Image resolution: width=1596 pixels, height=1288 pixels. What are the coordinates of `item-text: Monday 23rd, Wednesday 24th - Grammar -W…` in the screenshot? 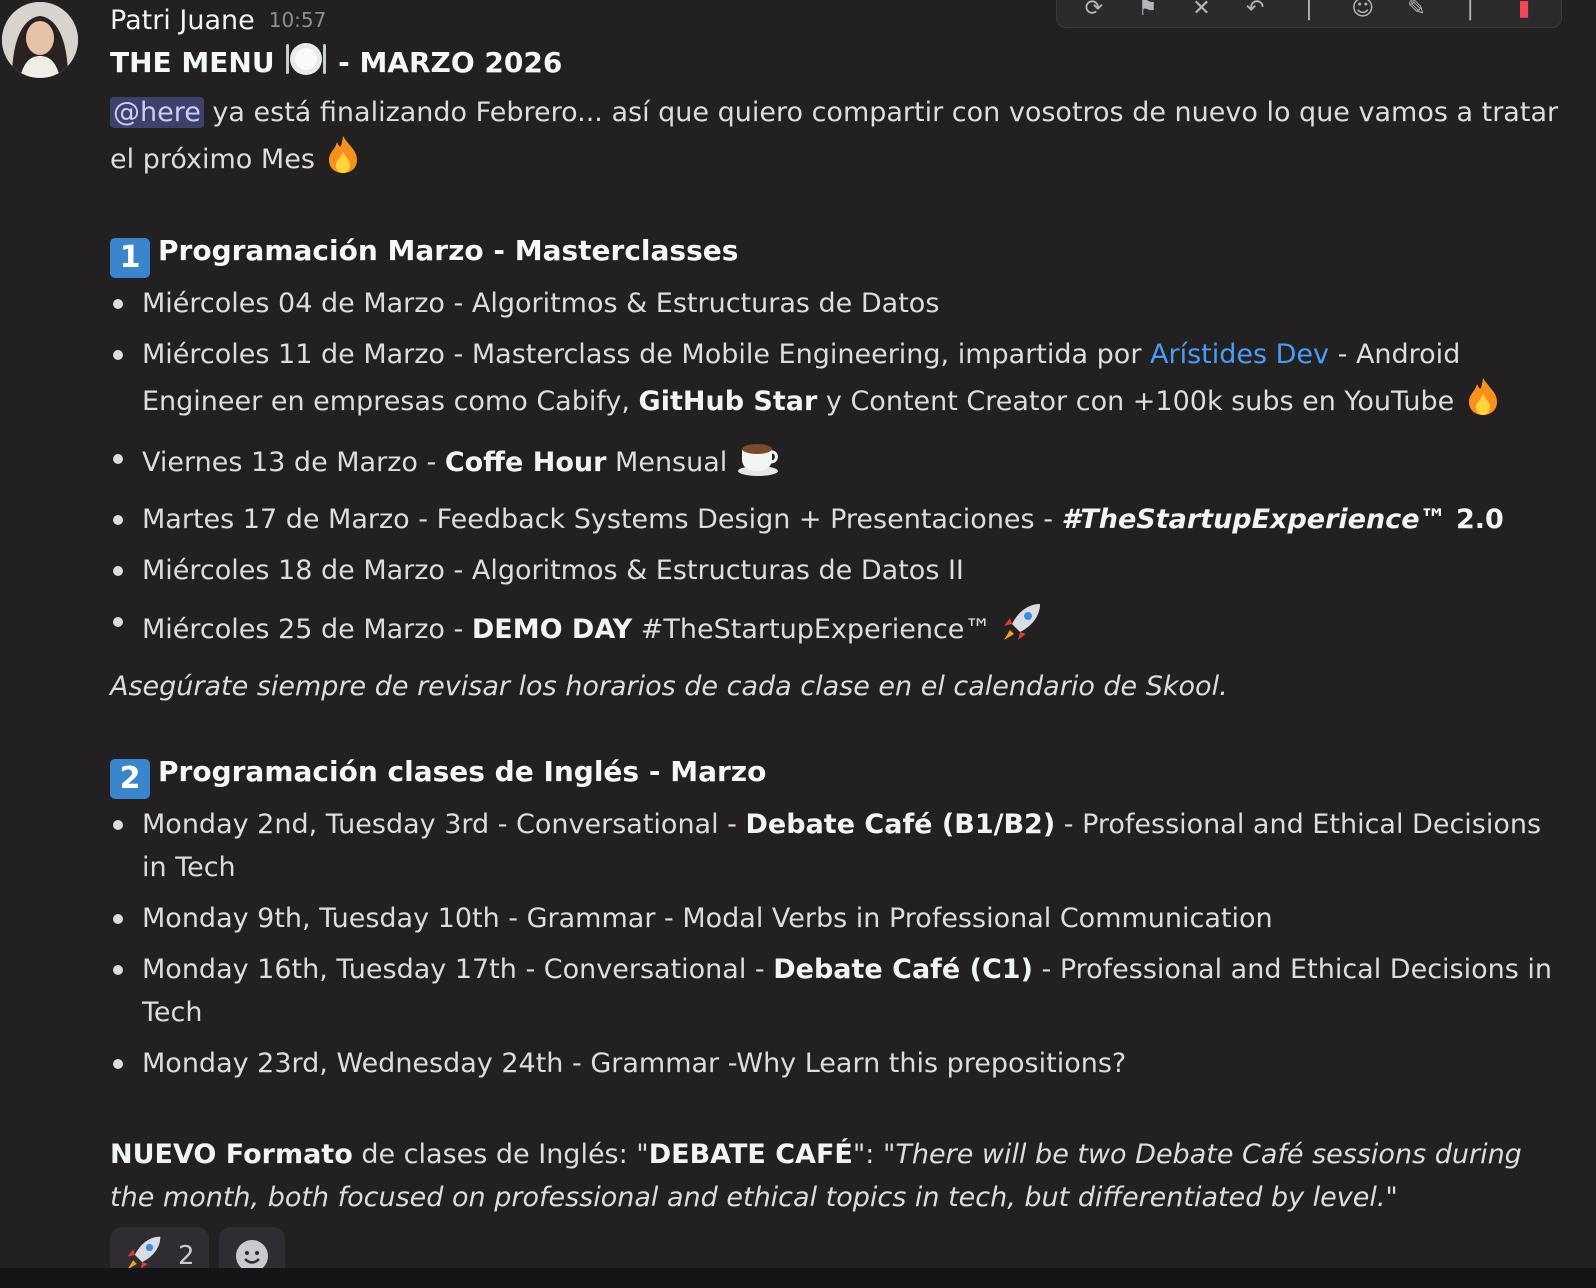 It's located at (634, 1063).